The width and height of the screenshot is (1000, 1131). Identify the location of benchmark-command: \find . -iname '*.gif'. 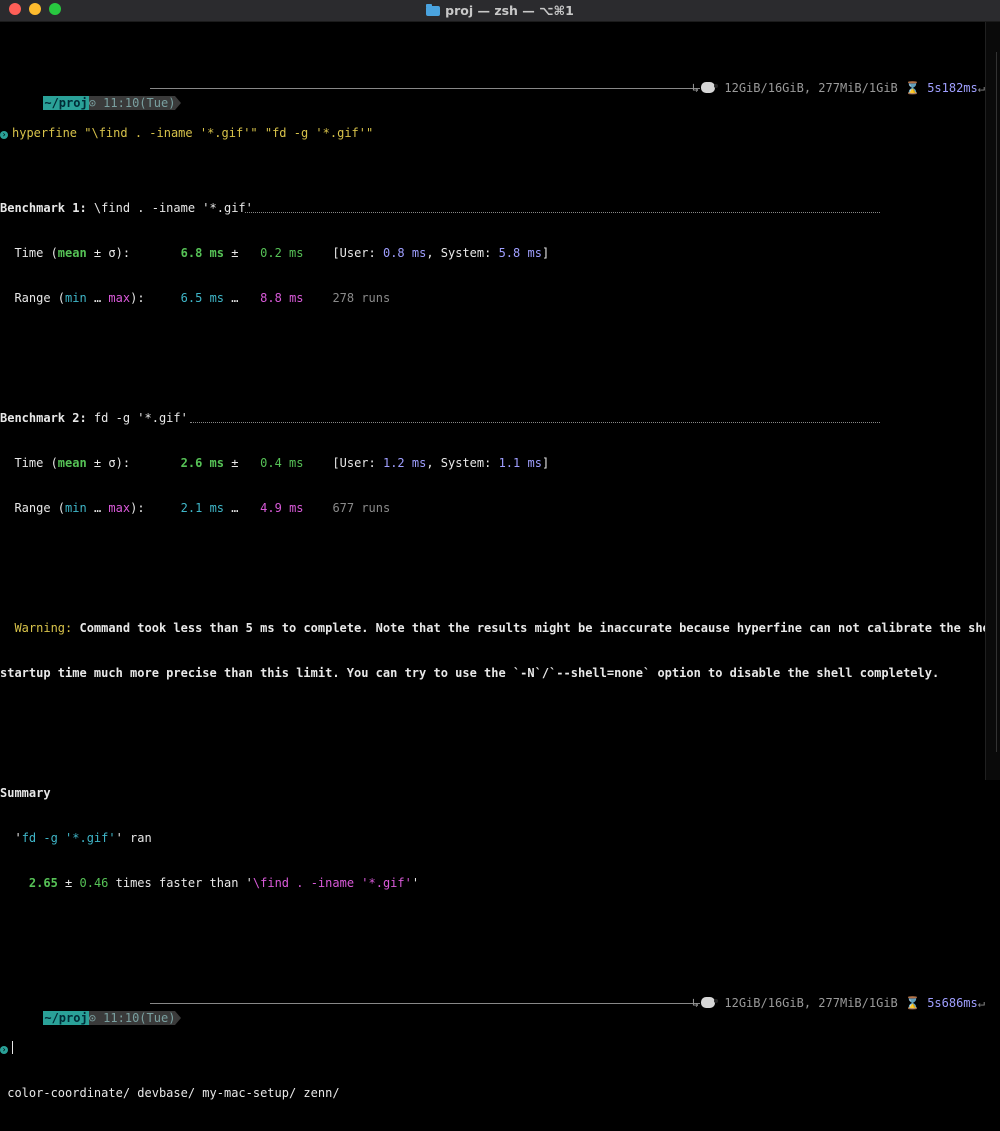
(169, 208).